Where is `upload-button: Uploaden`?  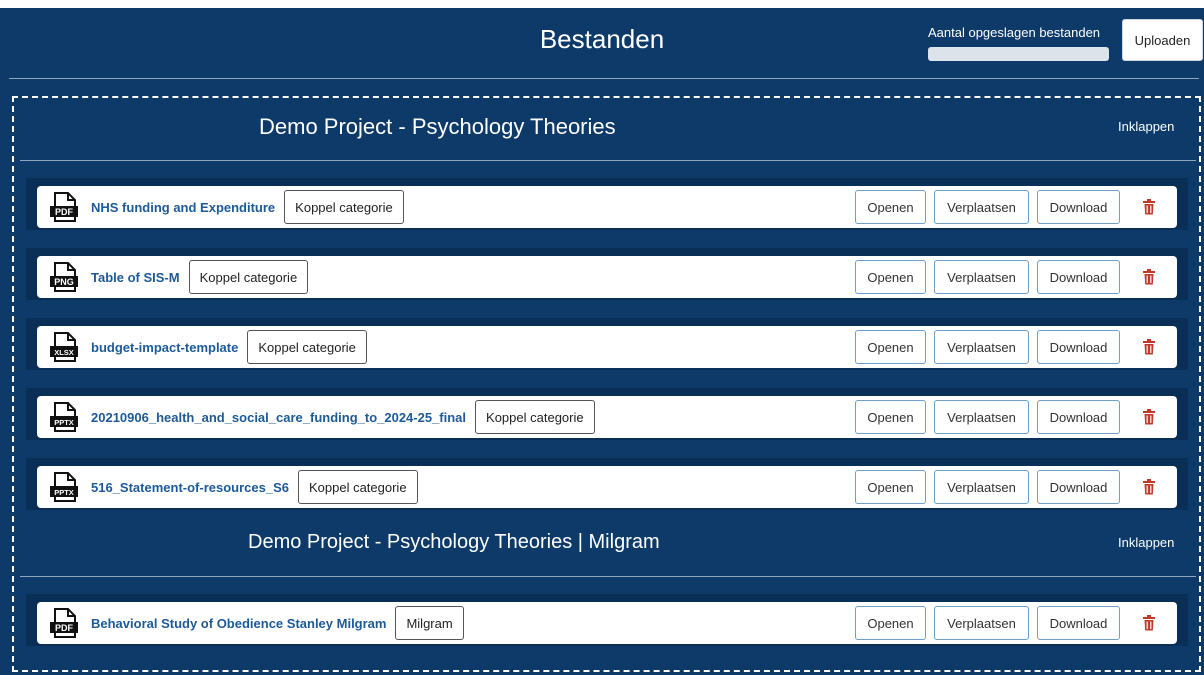 upload-button: Uploaden is located at coordinates (1162, 40).